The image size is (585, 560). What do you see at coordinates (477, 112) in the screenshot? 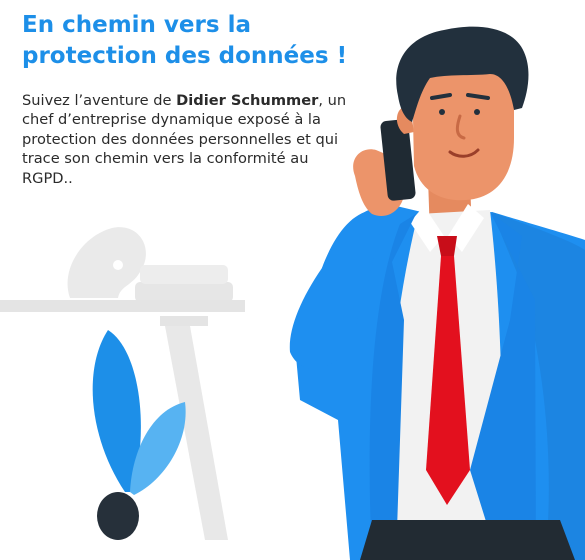
I see `right-eye` at bounding box center [477, 112].